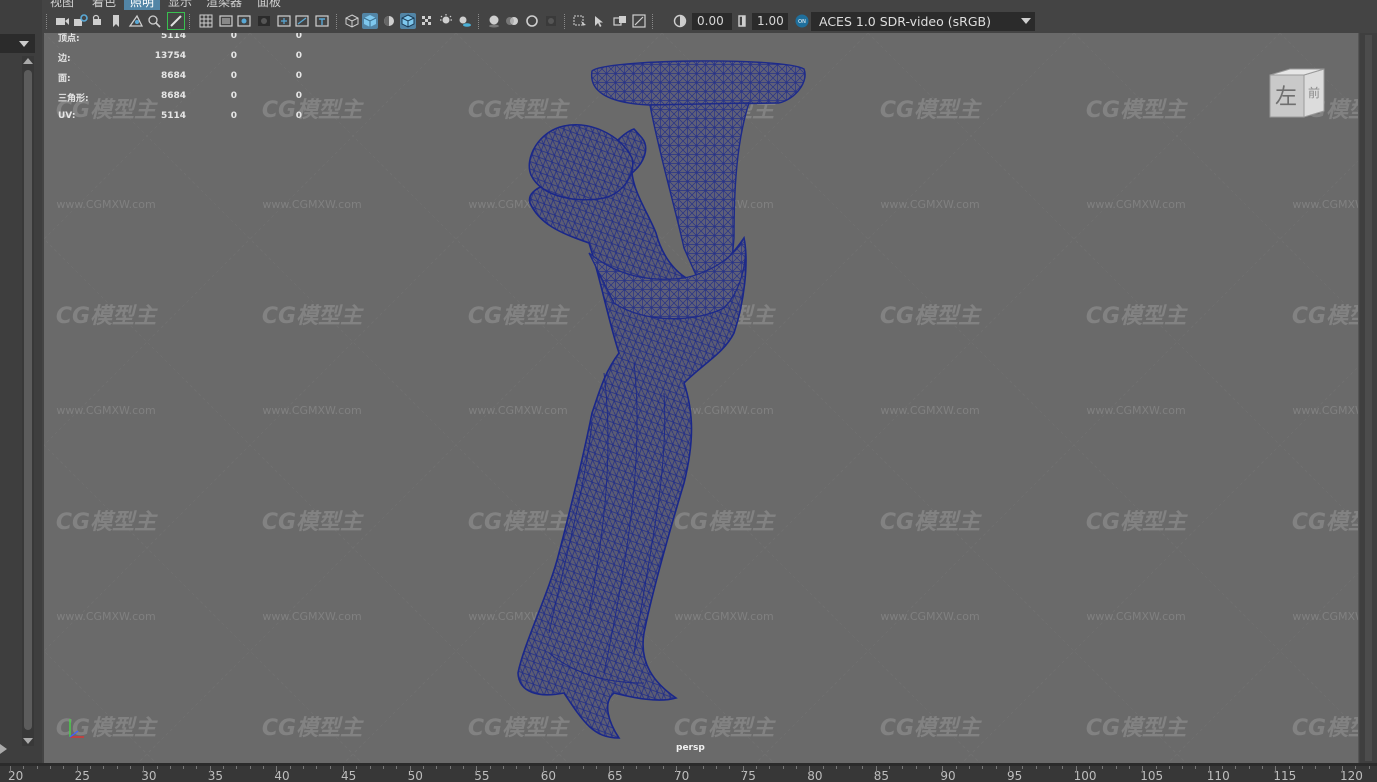  Describe the element at coordinates (284, 21) in the screenshot. I see `field-chart-icon` at that location.